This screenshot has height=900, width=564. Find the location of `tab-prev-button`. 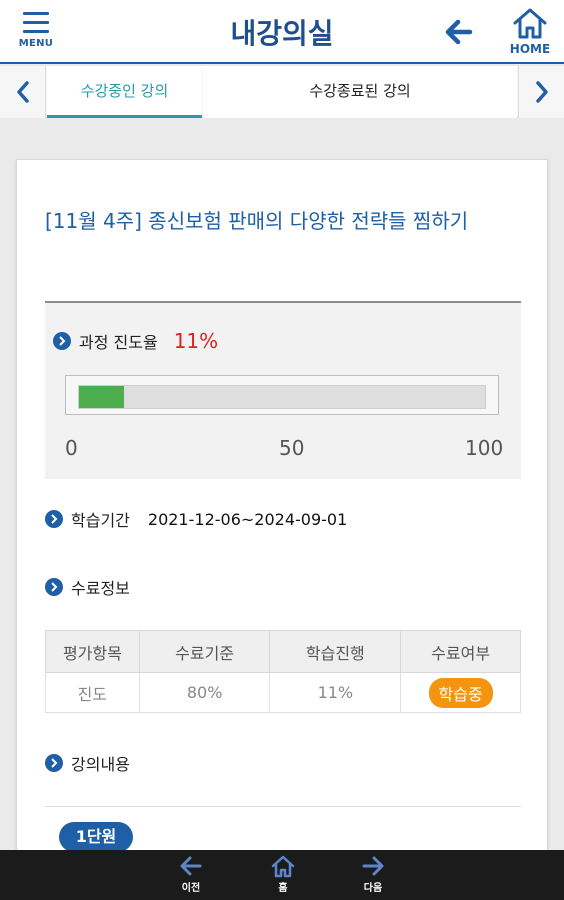

tab-prev-button is located at coordinates (23, 92).